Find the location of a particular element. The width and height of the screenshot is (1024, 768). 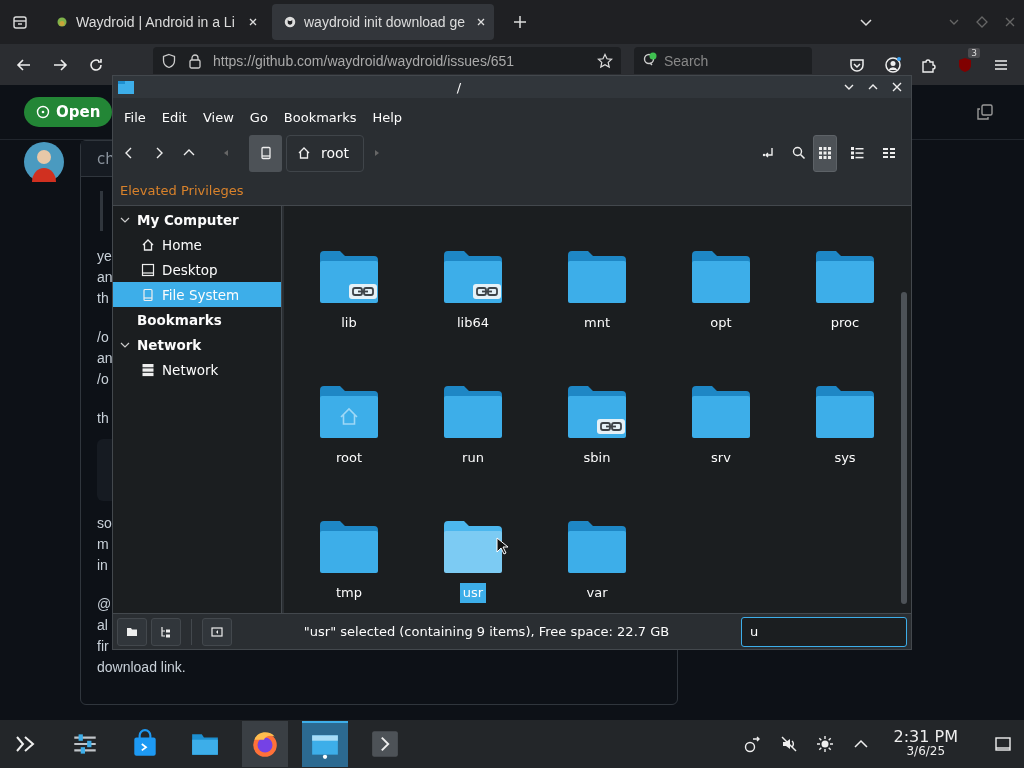

muted-speaker-icon is located at coordinates (788, 744).